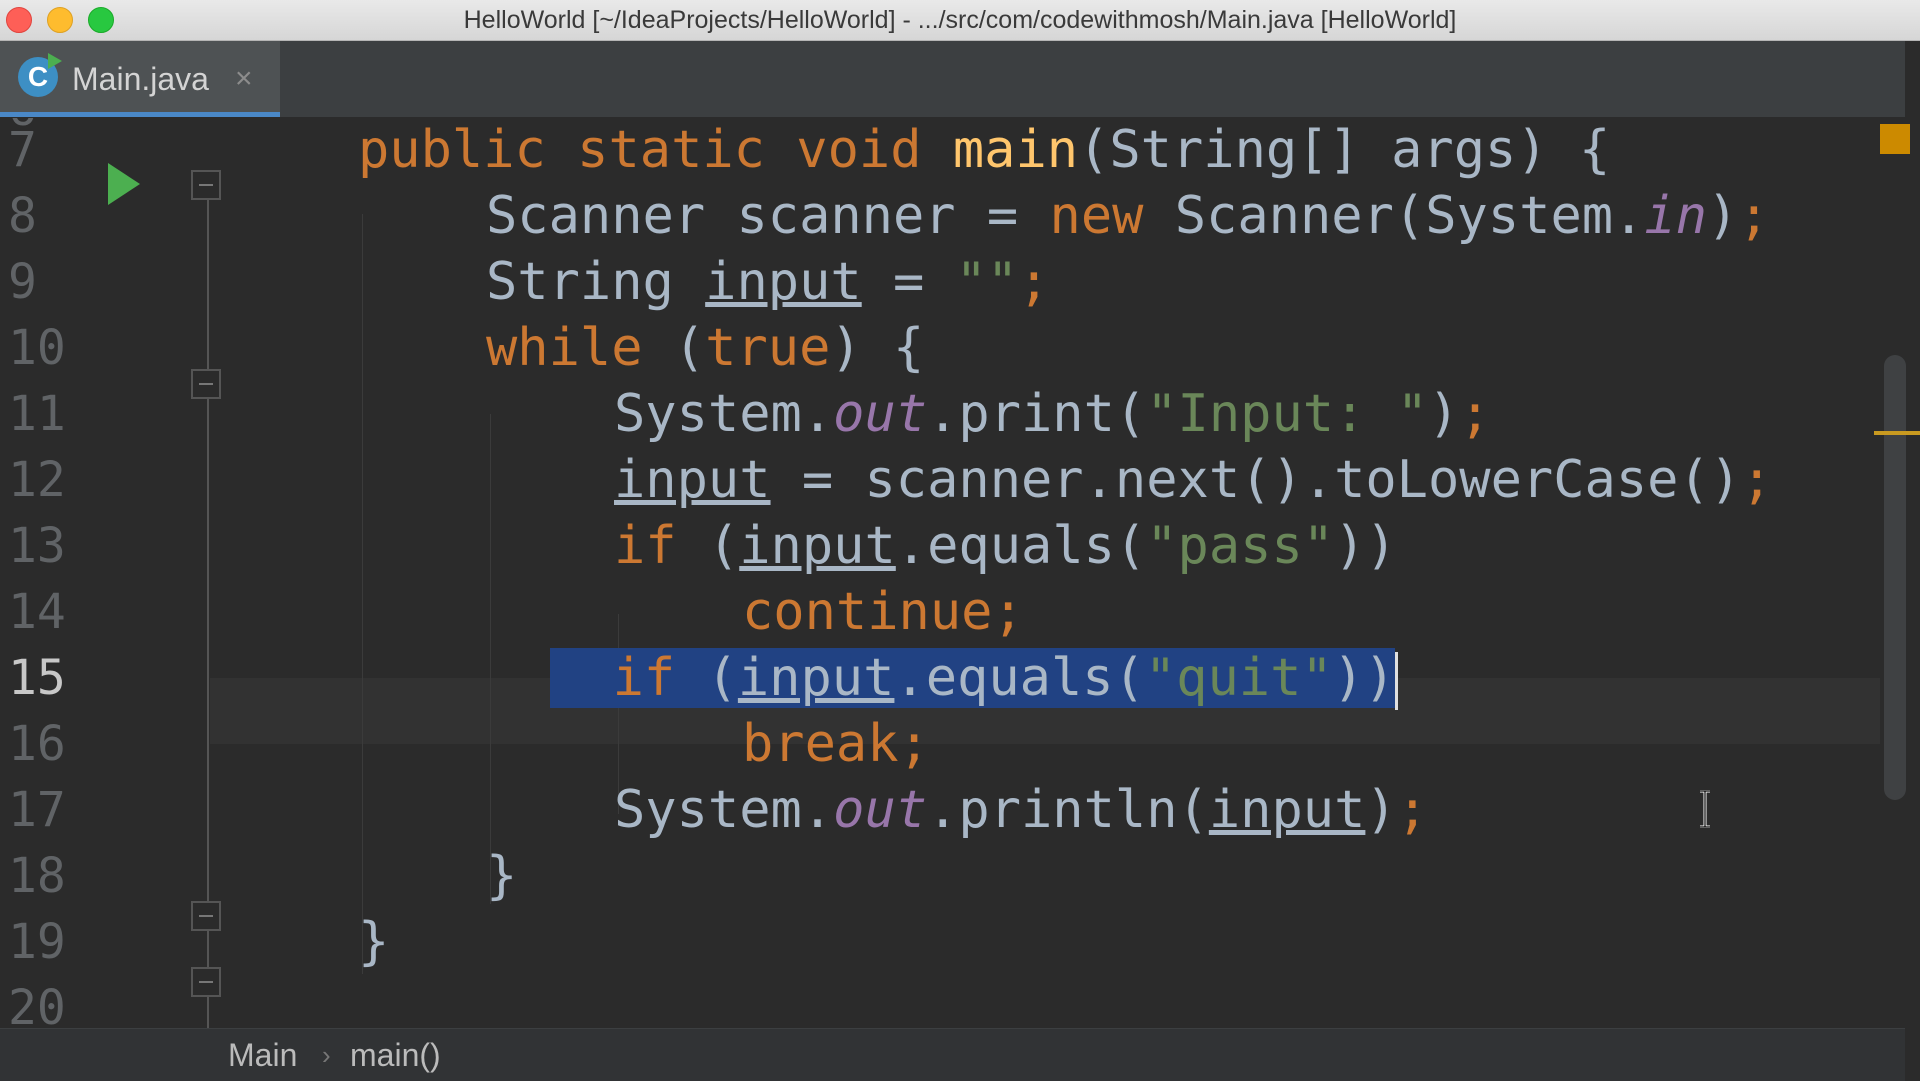 The image size is (1920, 1081). What do you see at coordinates (1397, 681) in the screenshot?
I see `text-caret` at bounding box center [1397, 681].